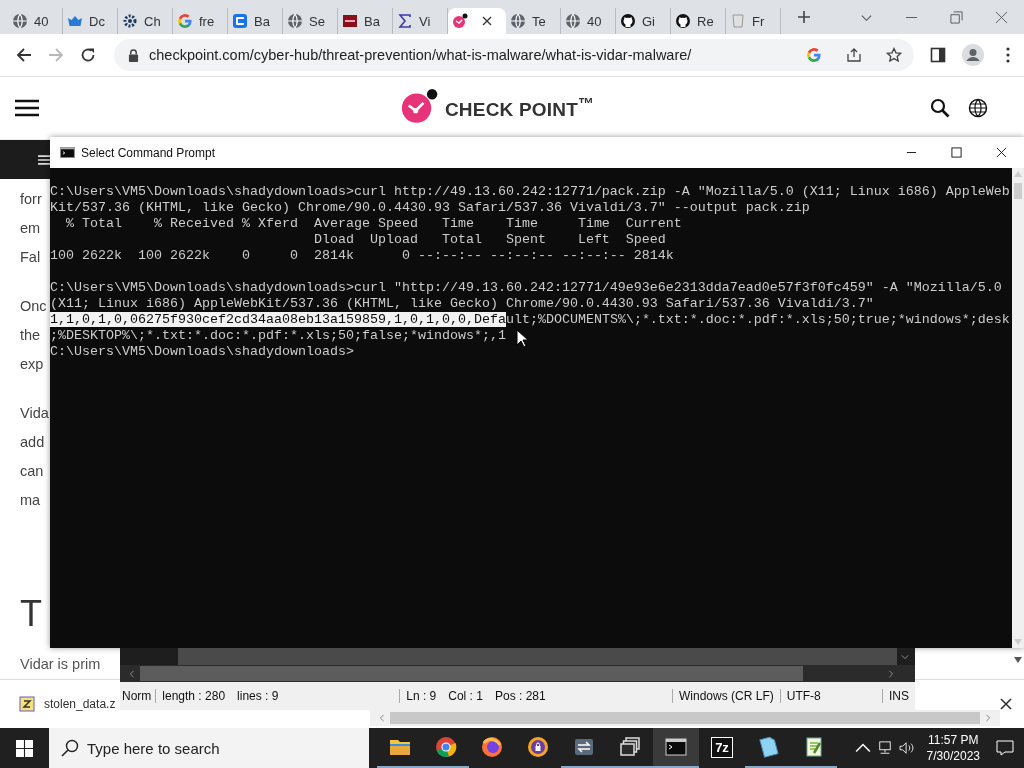 This screenshot has width=1024, height=768. I want to click on chevron-down-icon, so click(905, 656).